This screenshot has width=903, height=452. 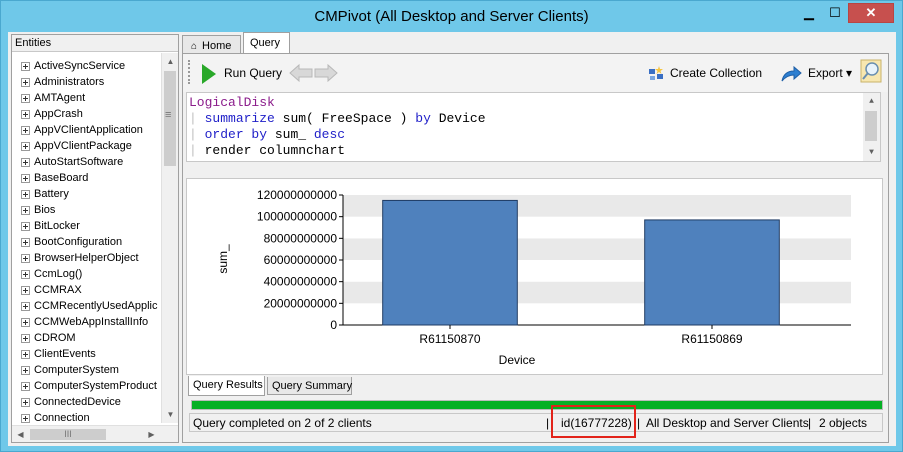 What do you see at coordinates (170, 61) in the screenshot?
I see `scroll-up-icon: ▲` at bounding box center [170, 61].